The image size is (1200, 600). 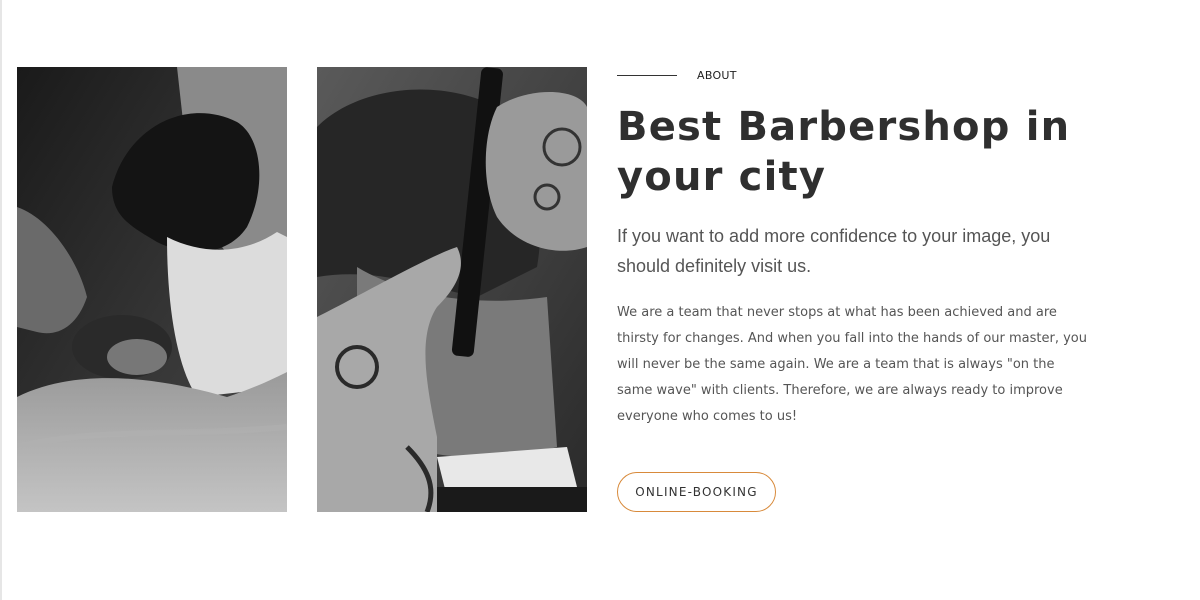 What do you see at coordinates (717, 75) in the screenshot?
I see `eyebrow-label: ABOUT` at bounding box center [717, 75].